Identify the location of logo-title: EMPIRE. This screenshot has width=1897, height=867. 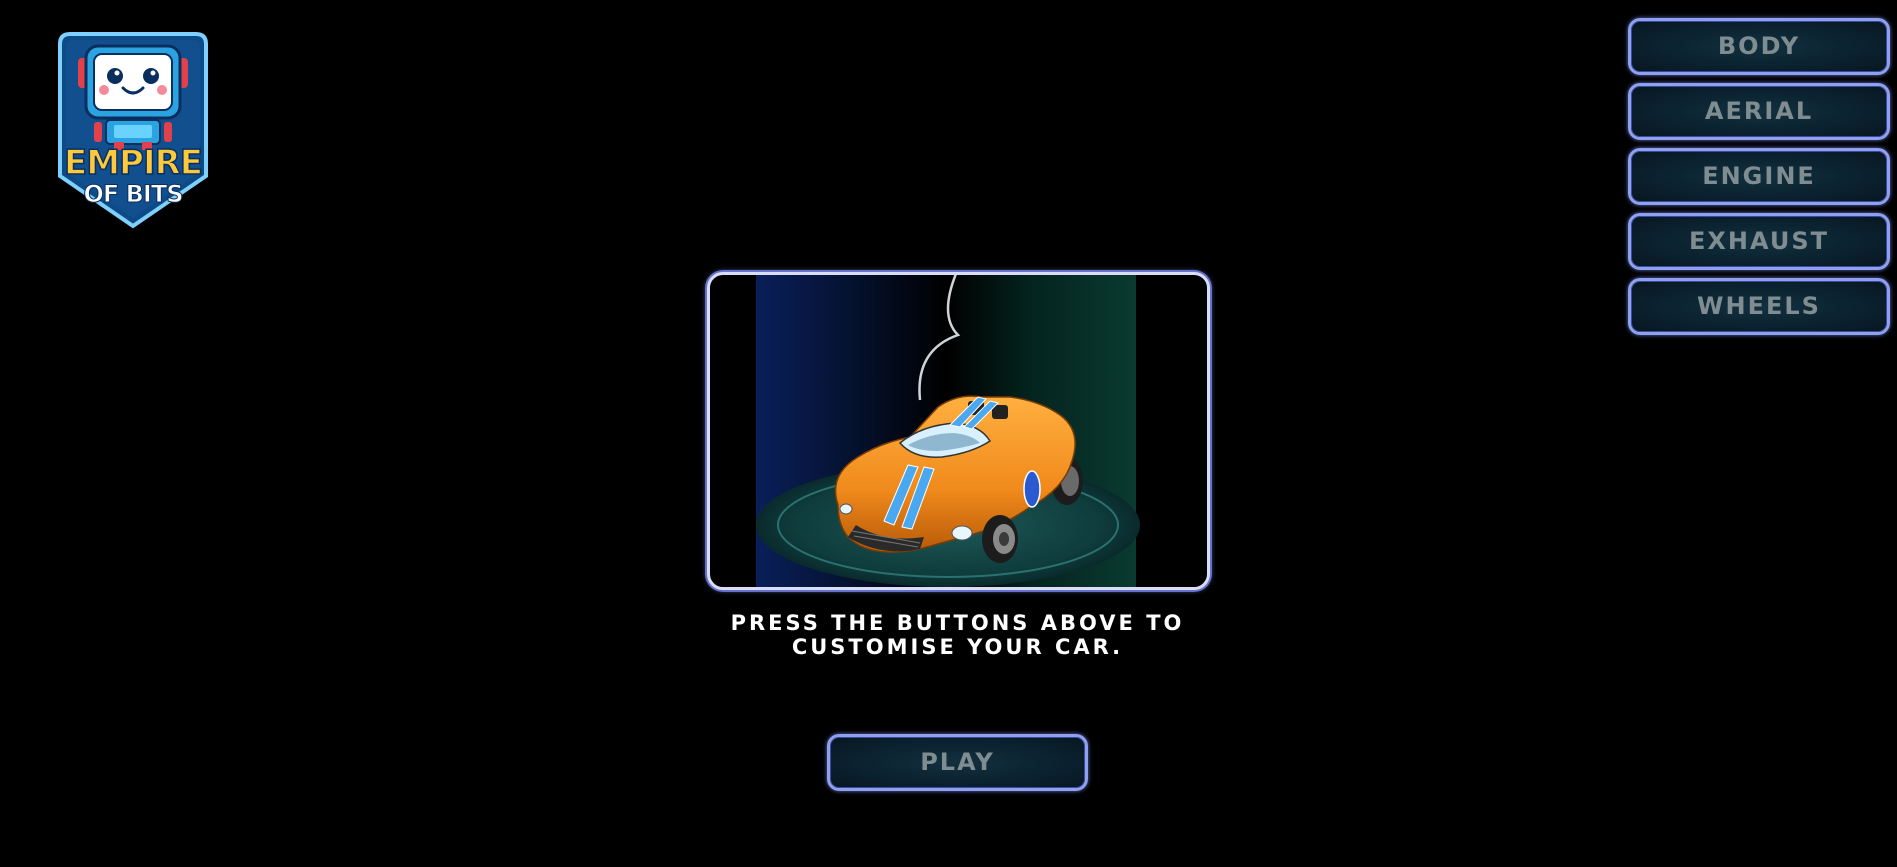
(133, 163).